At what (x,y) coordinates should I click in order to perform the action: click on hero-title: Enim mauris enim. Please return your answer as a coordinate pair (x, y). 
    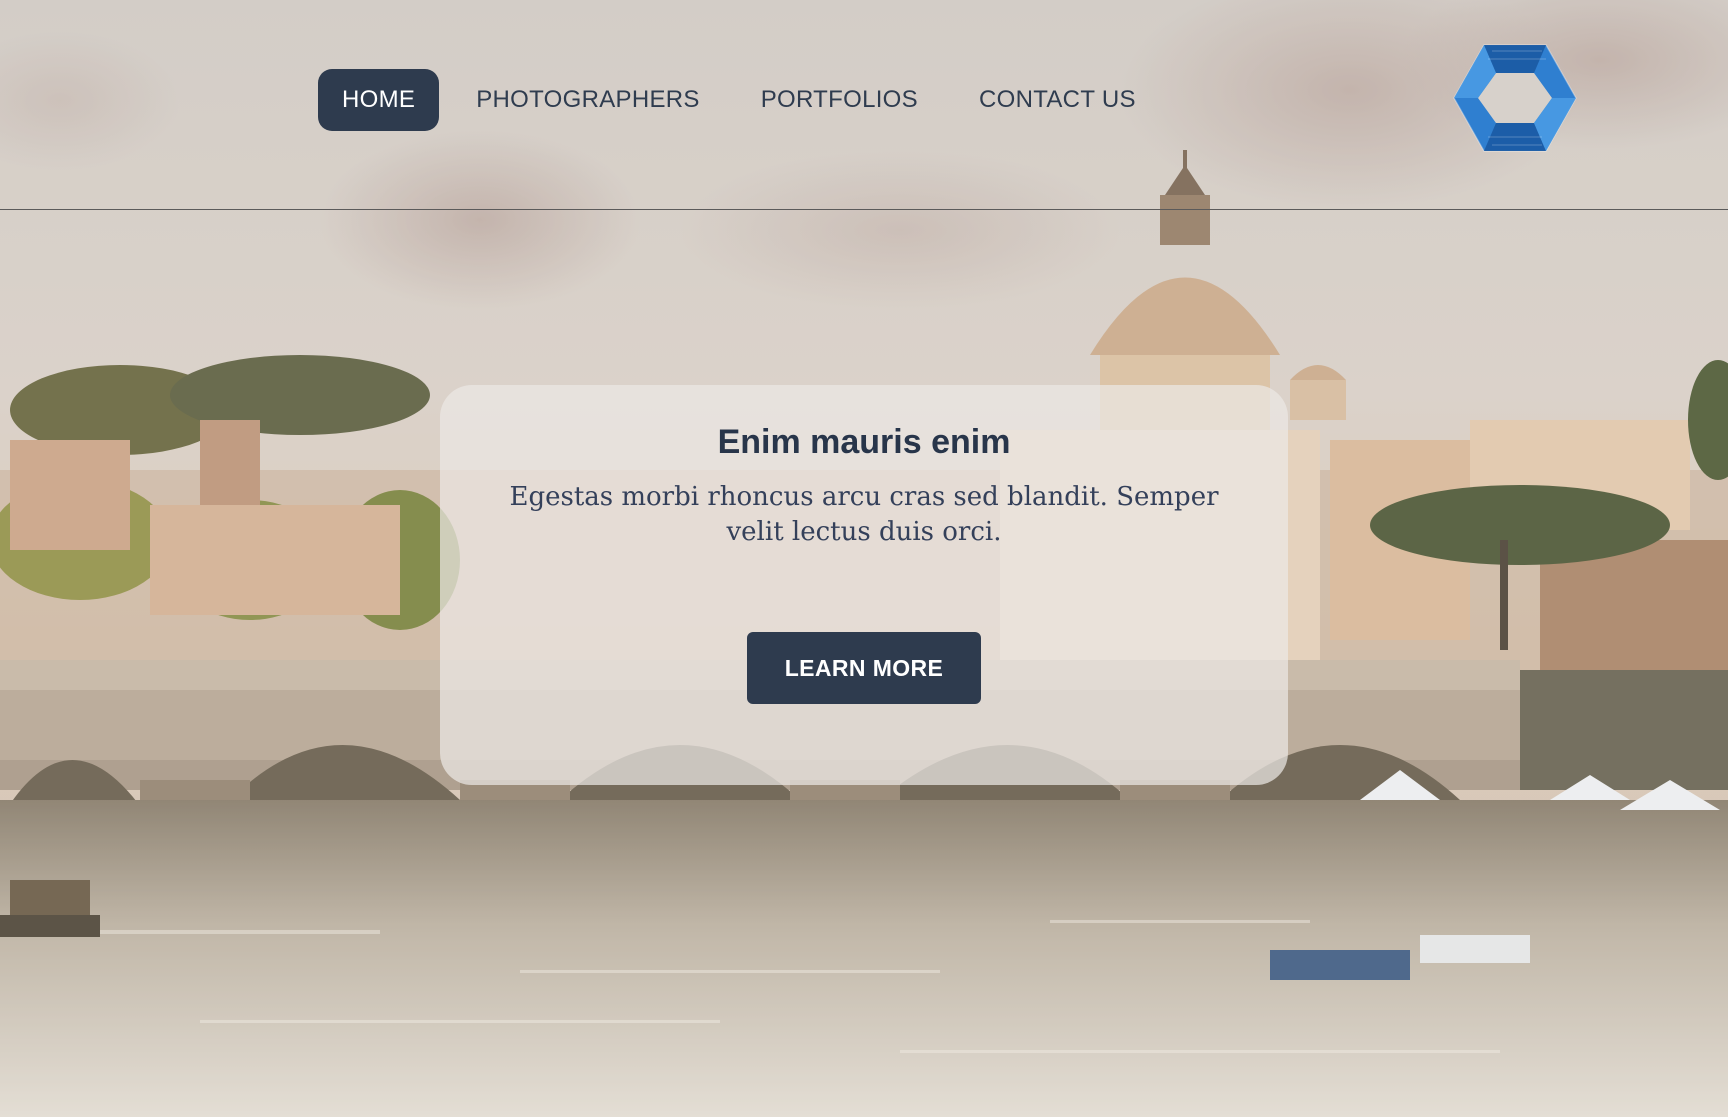
    Looking at the image, I should click on (864, 442).